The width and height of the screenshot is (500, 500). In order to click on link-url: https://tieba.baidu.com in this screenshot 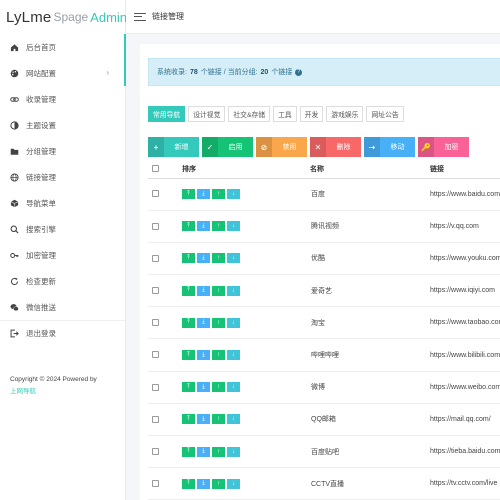, I will do `click(465, 452)`.